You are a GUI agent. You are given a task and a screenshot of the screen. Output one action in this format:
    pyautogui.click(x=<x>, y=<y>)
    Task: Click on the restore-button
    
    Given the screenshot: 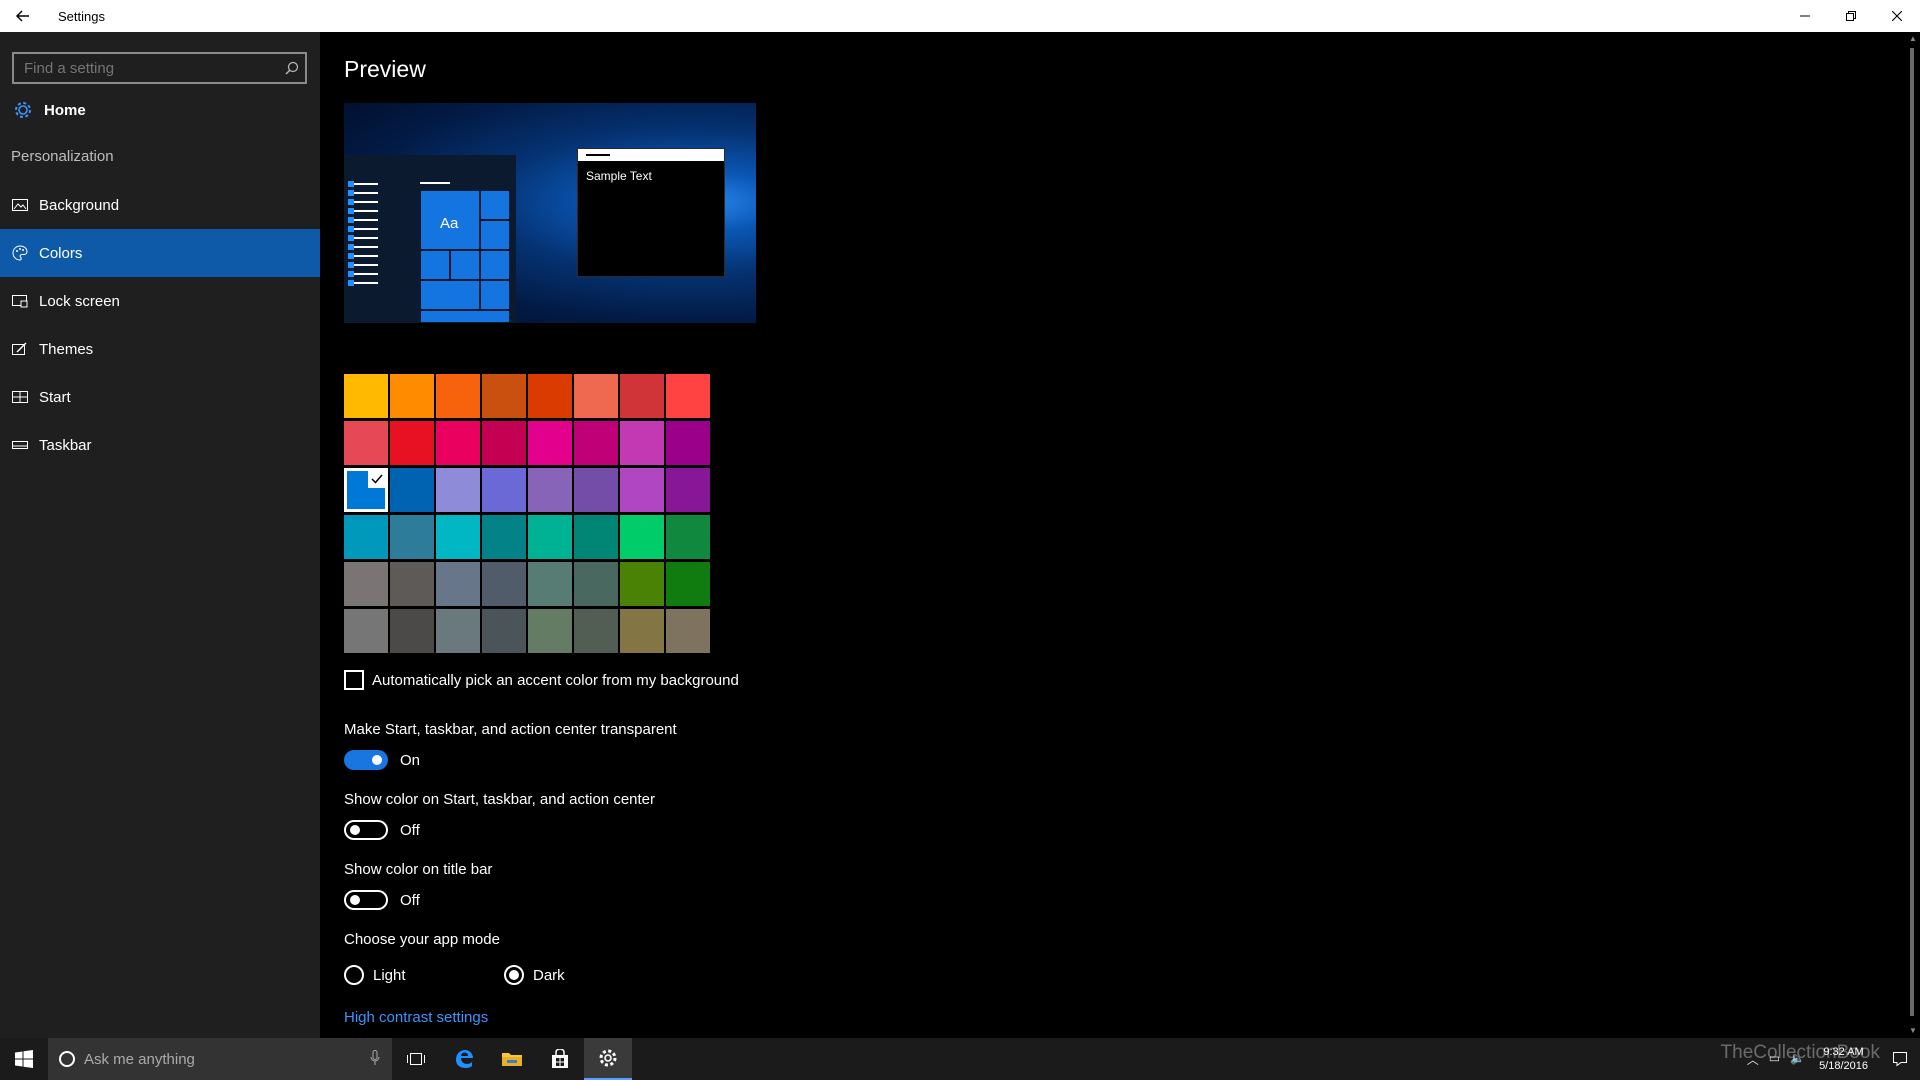 What is the action you would take?
    pyautogui.click(x=1851, y=16)
    